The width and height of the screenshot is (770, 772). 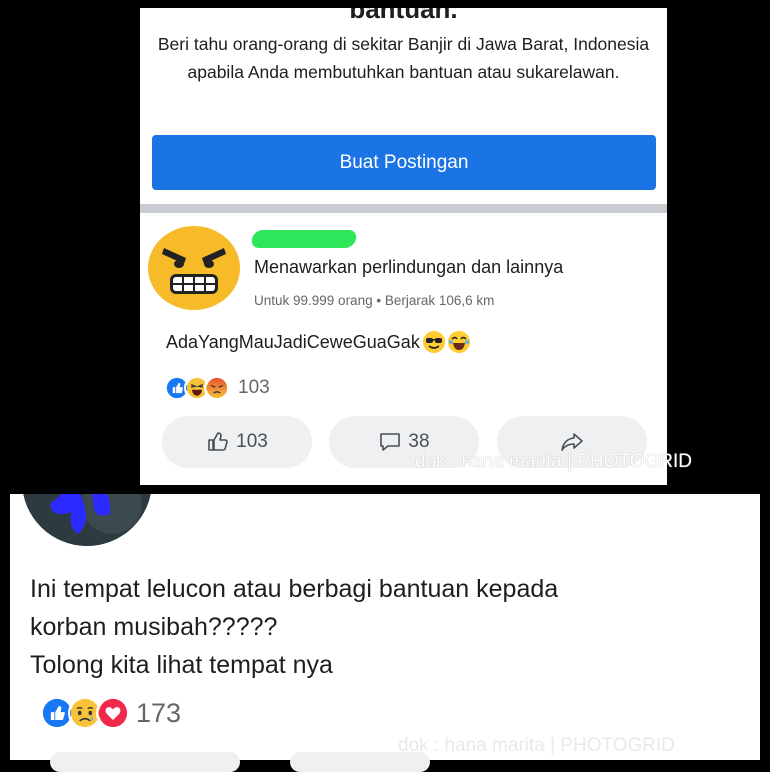 What do you see at coordinates (403, 16) in the screenshot?
I see `section-heading: bantuan.` at bounding box center [403, 16].